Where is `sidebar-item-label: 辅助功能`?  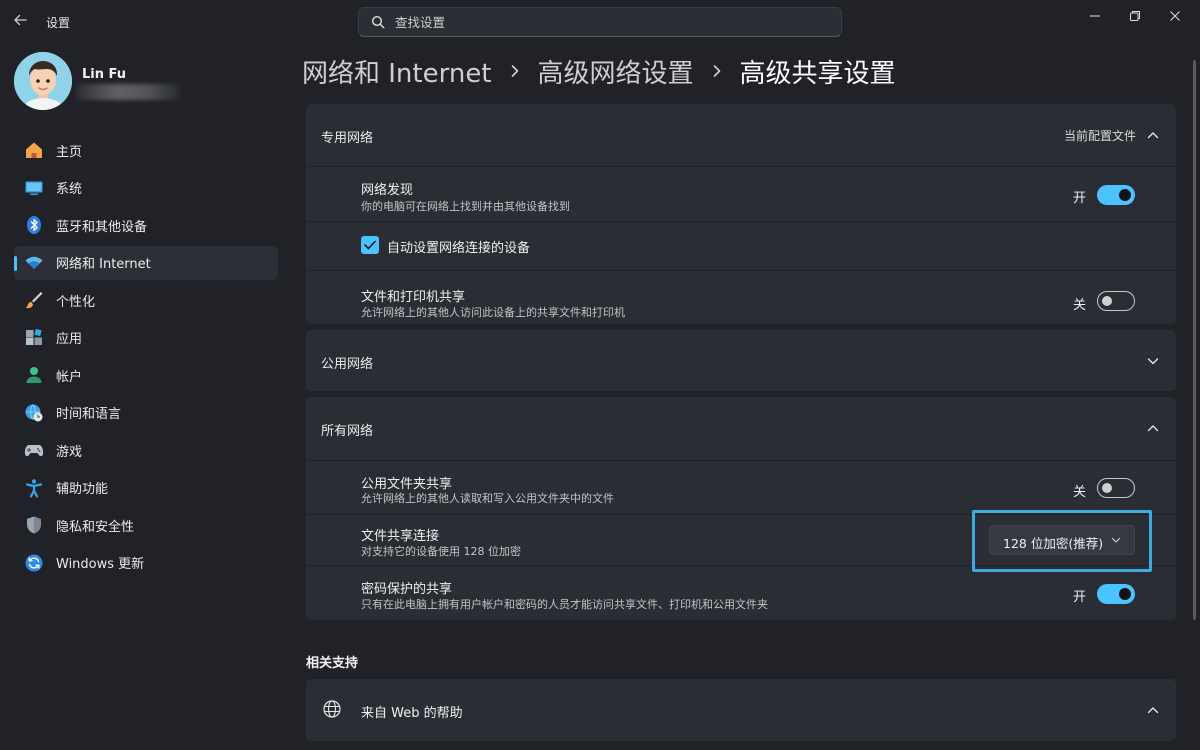 sidebar-item-label: 辅助功能 is located at coordinates (82, 489).